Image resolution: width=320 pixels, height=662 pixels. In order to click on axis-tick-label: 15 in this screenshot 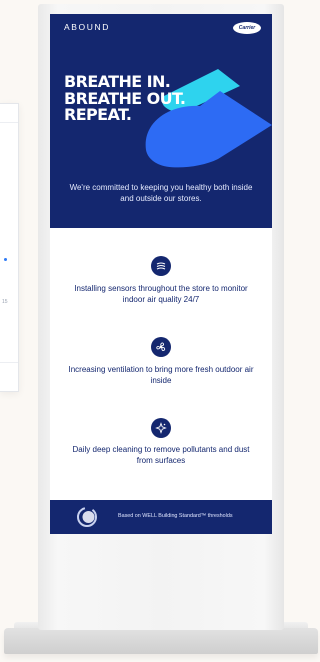, I will do `click(5, 302)`.